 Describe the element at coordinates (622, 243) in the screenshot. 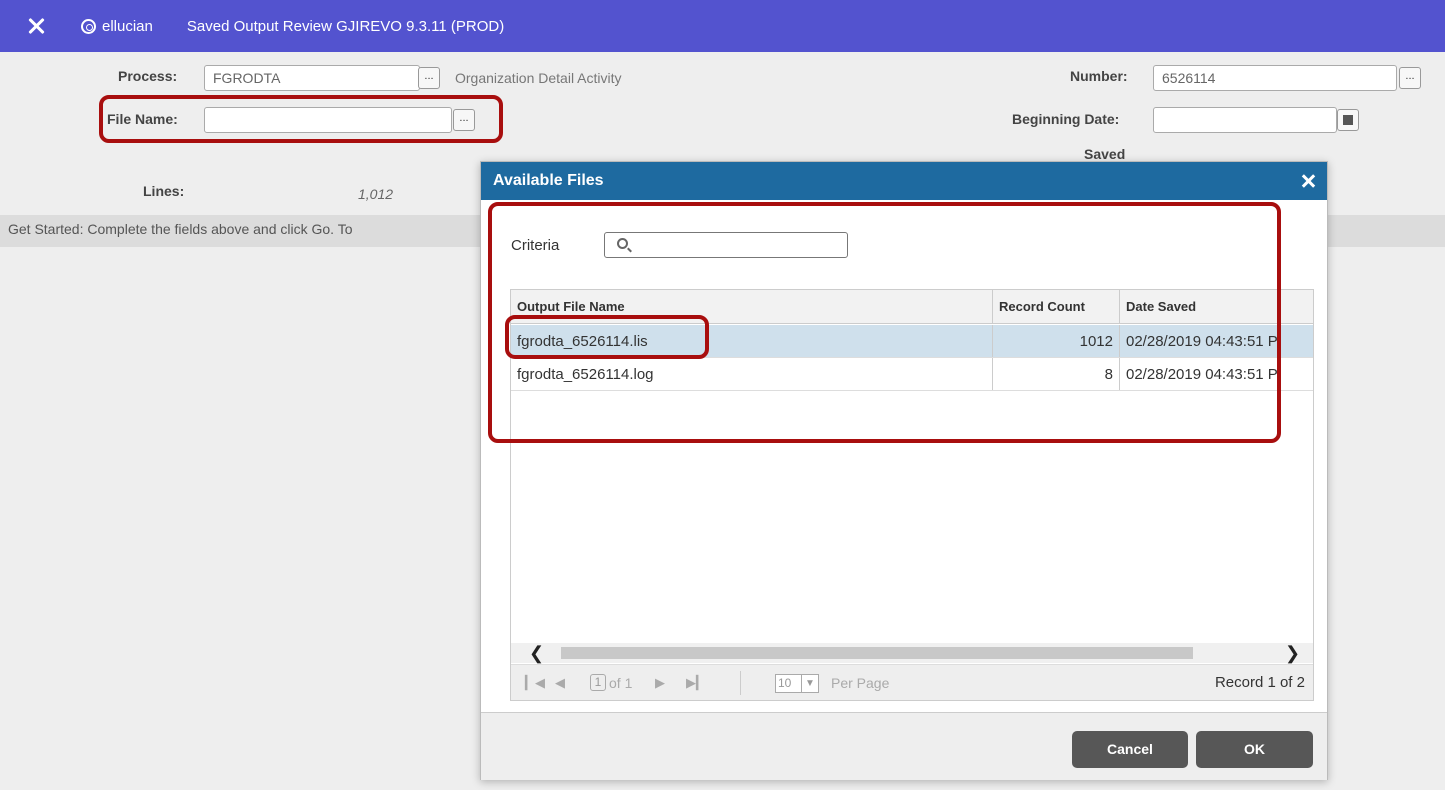

I see `search-icon` at that location.